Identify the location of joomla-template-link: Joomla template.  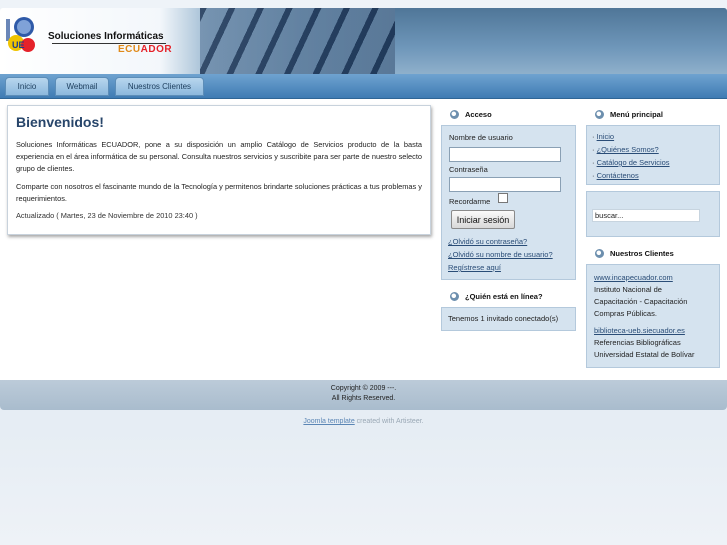
(328, 421).